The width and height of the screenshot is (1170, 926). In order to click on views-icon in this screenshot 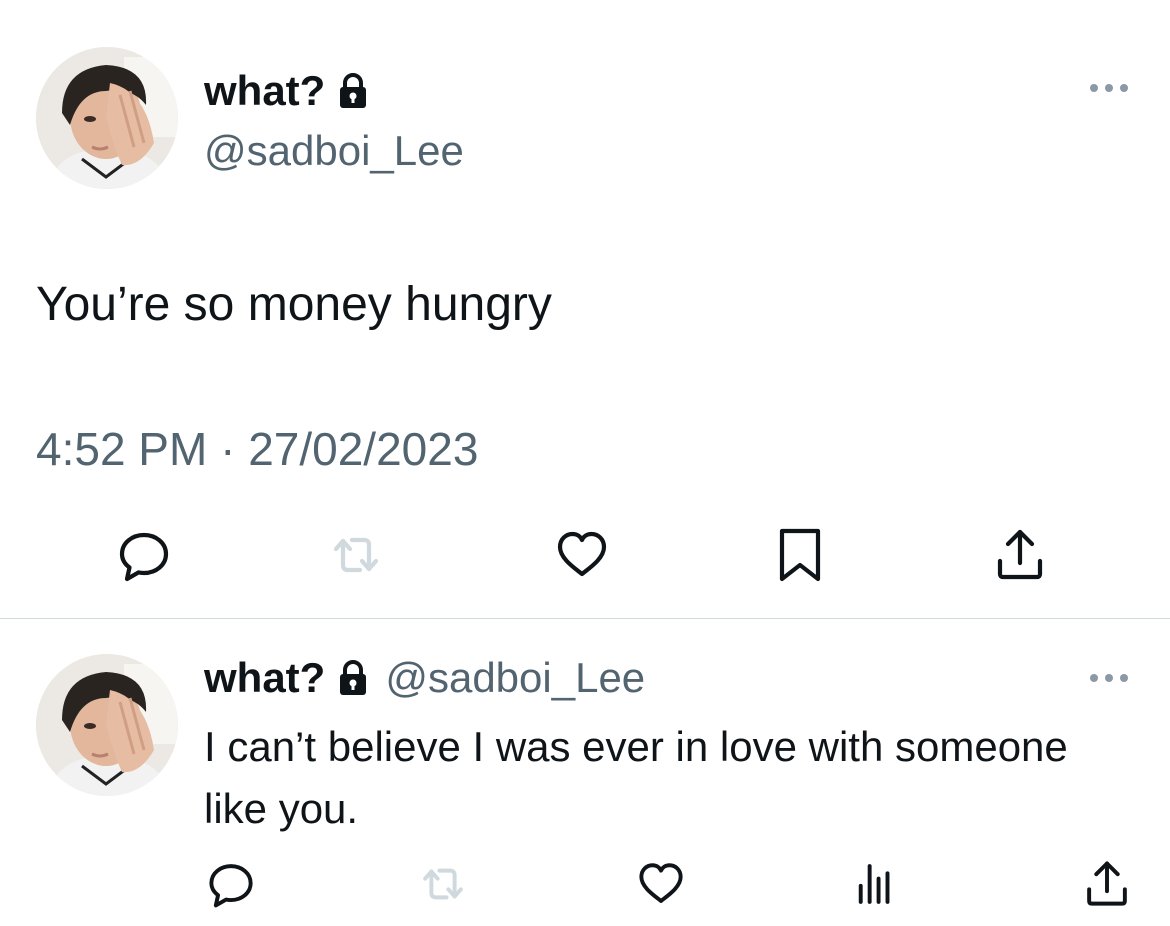, I will do `click(875, 884)`.